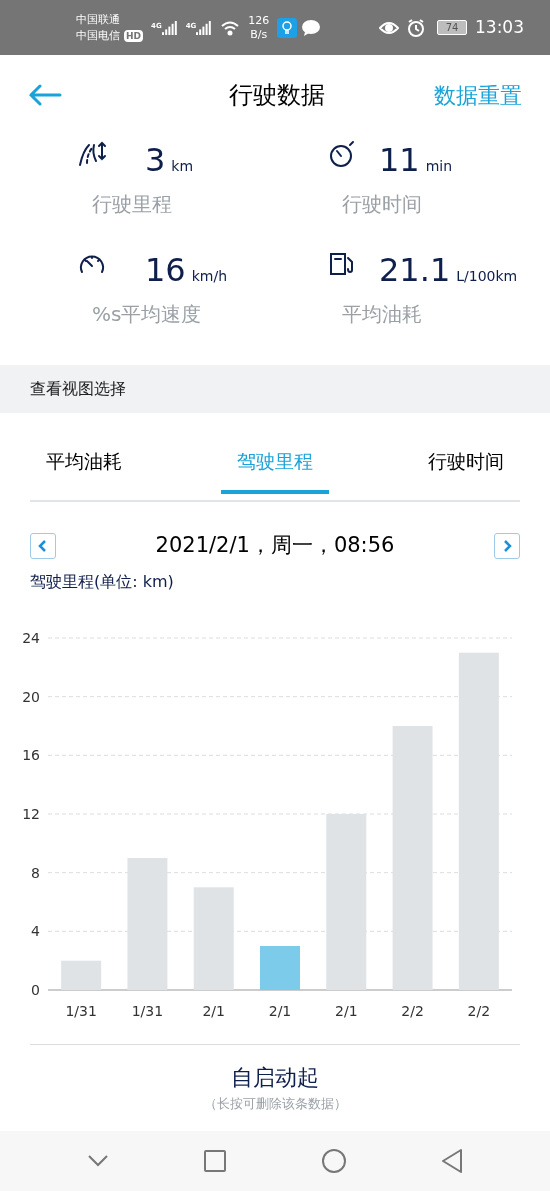 The height and width of the screenshot is (1191, 550). I want to click on stat-value: 3, so click(155, 160).